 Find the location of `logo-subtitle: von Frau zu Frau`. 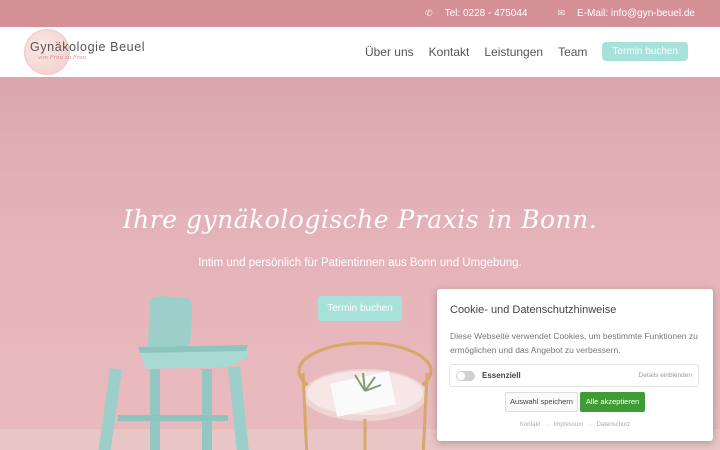

logo-subtitle: von Frau zu Frau is located at coordinates (62, 58).